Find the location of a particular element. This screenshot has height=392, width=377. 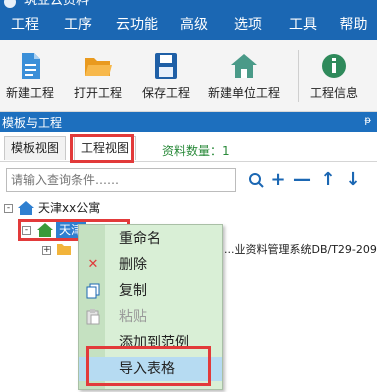

new-unit-project-button: 新建单位工程 is located at coordinates (244, 76).